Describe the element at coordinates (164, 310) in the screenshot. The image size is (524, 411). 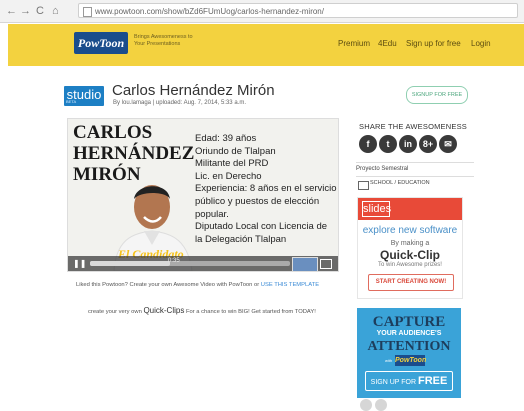
I see `quickclip-cta-big: Quick-Clips` at that location.